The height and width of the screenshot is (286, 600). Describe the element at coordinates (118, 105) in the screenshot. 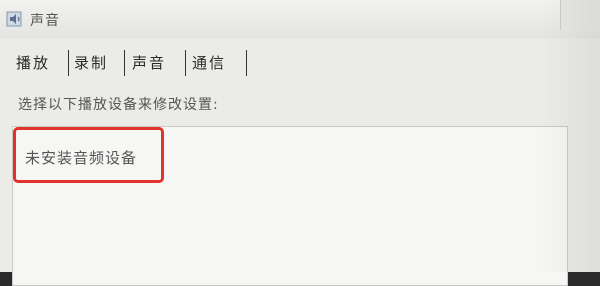

I see `instruction-text: 选择以下播放设备来修改设置:` at that location.